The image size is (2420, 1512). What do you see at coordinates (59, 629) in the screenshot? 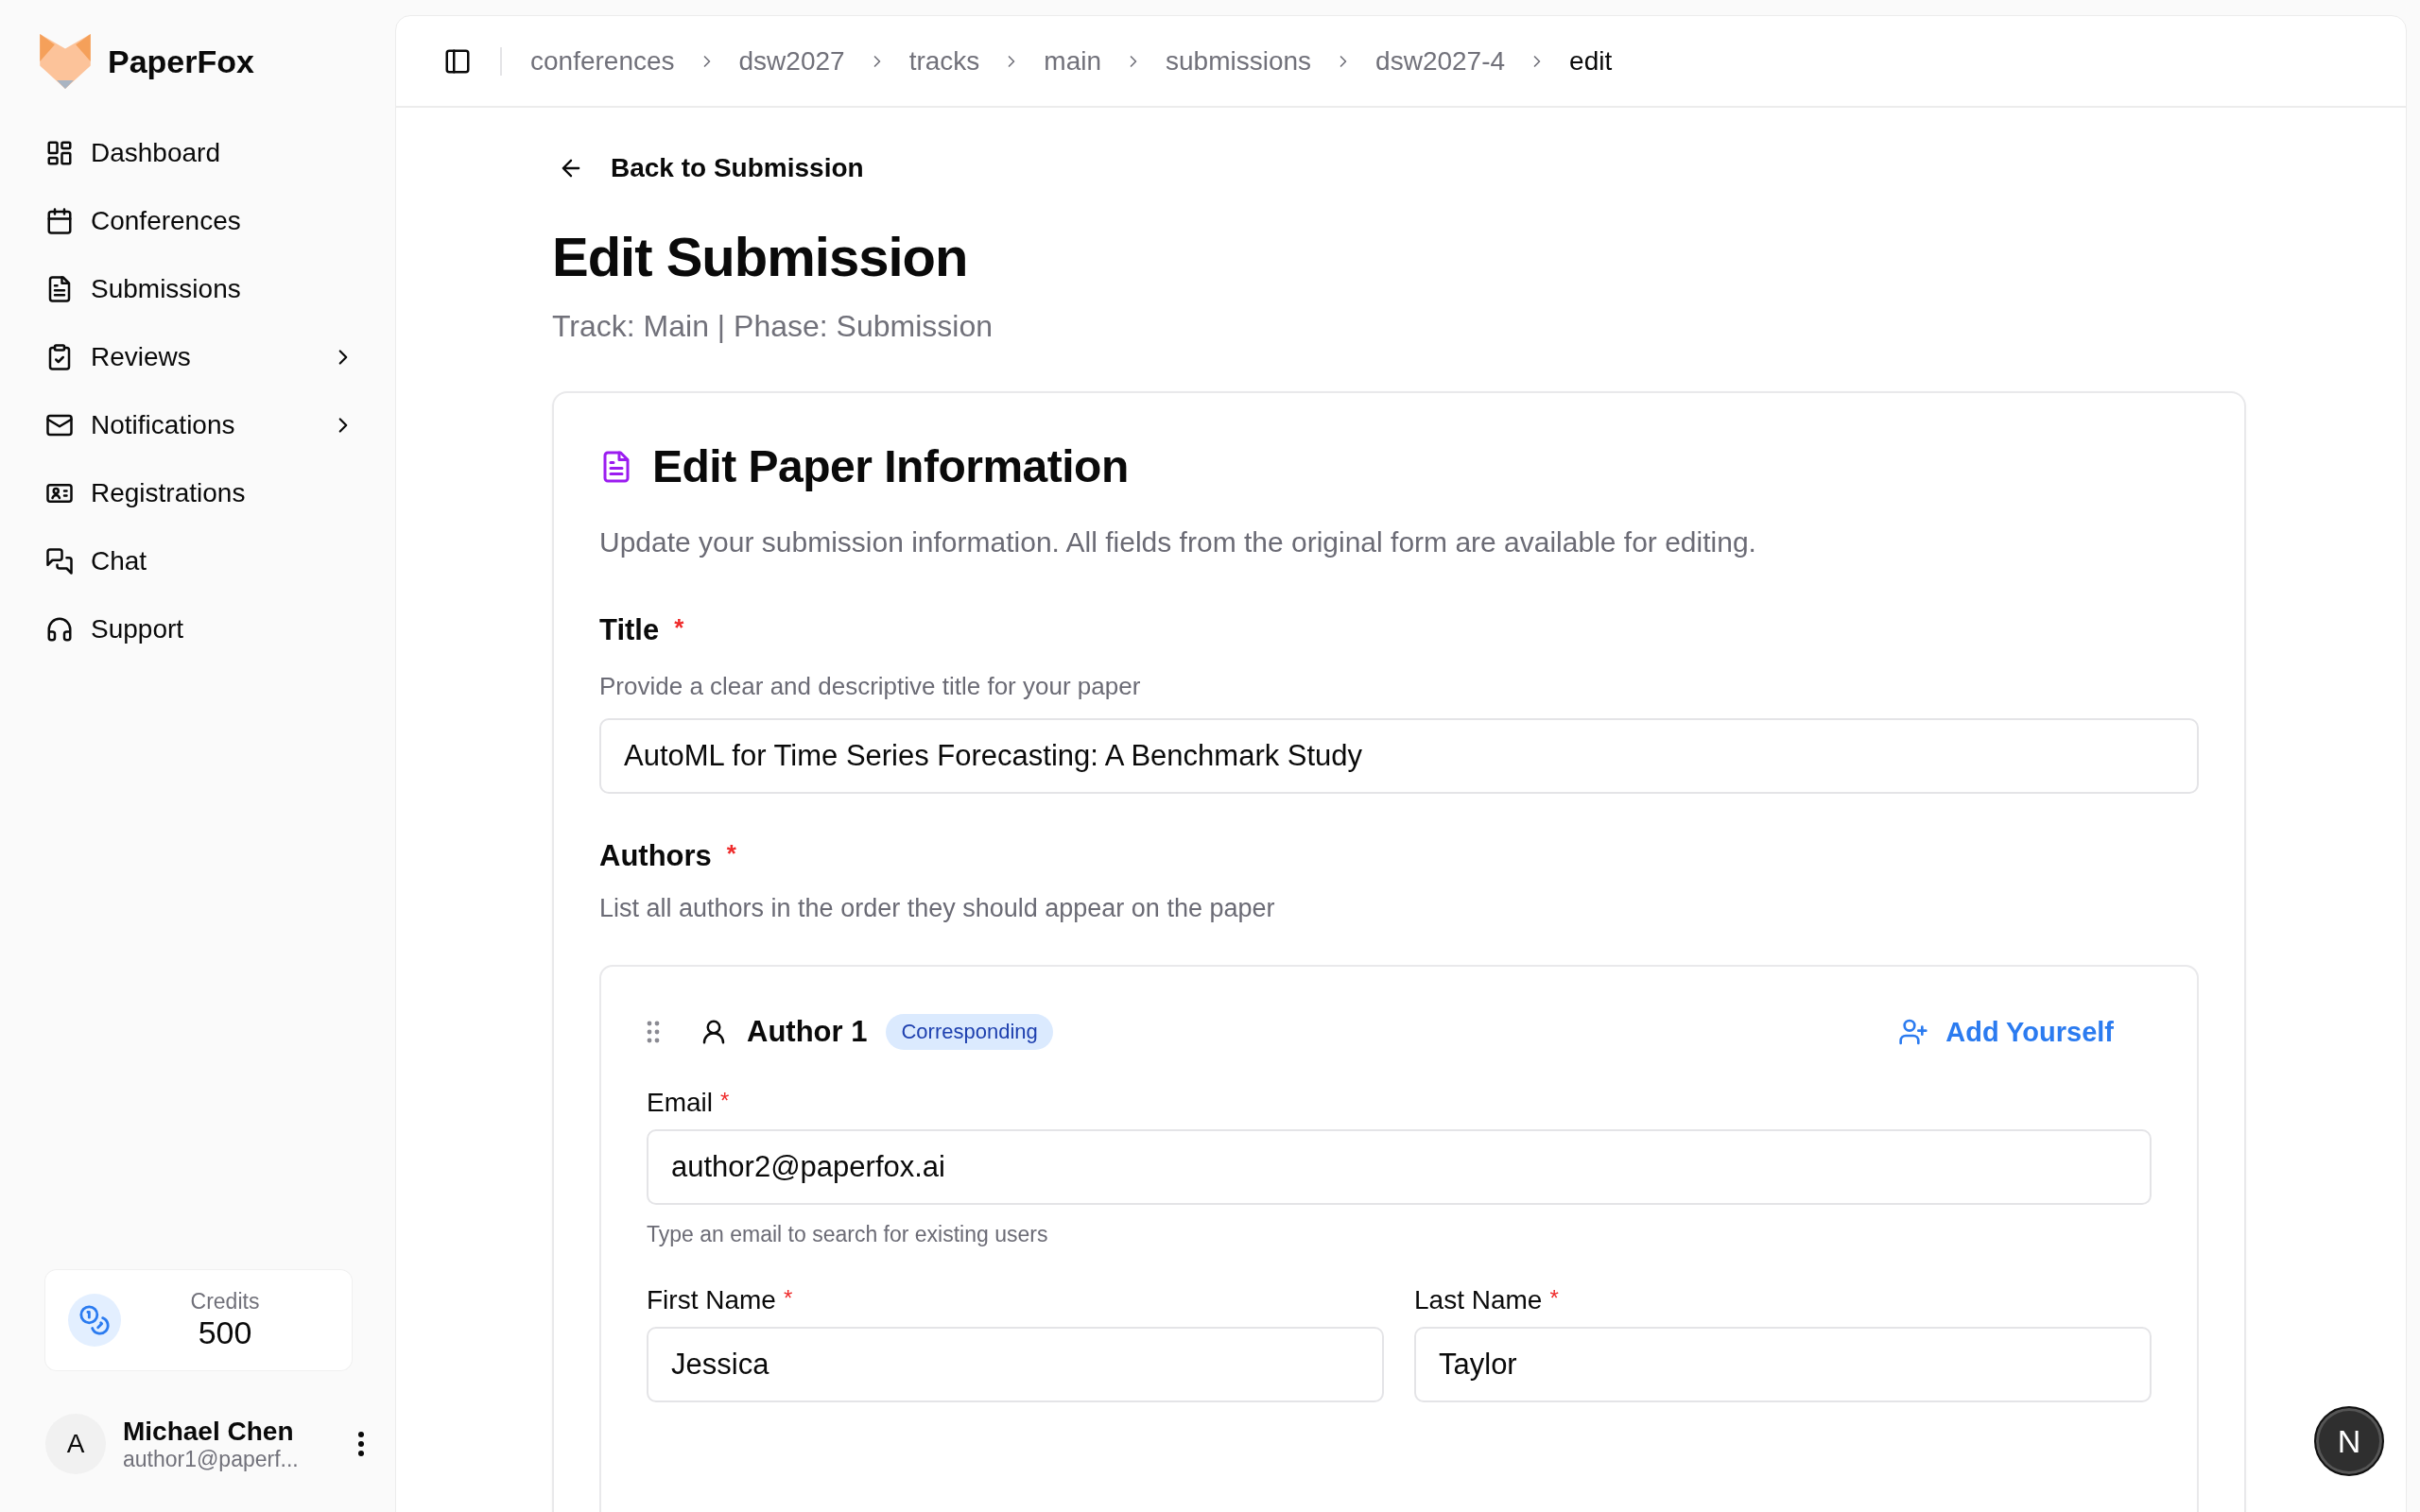
I see `headphones-icon` at bounding box center [59, 629].